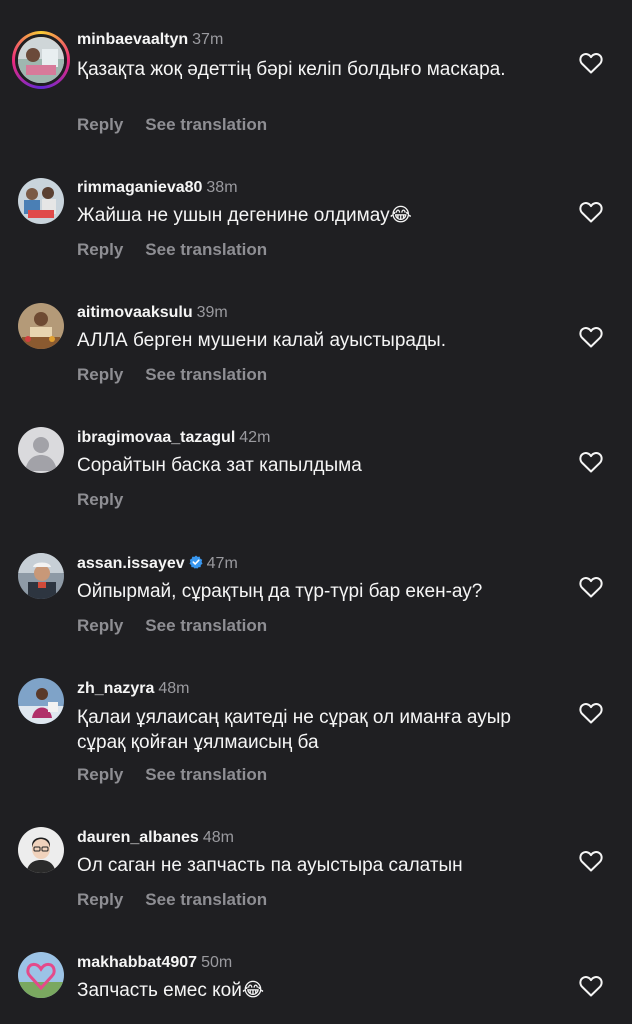 The width and height of the screenshot is (632, 1024). I want to click on comment-header: ibragimovaa_tazagul 42m, so click(173, 438).